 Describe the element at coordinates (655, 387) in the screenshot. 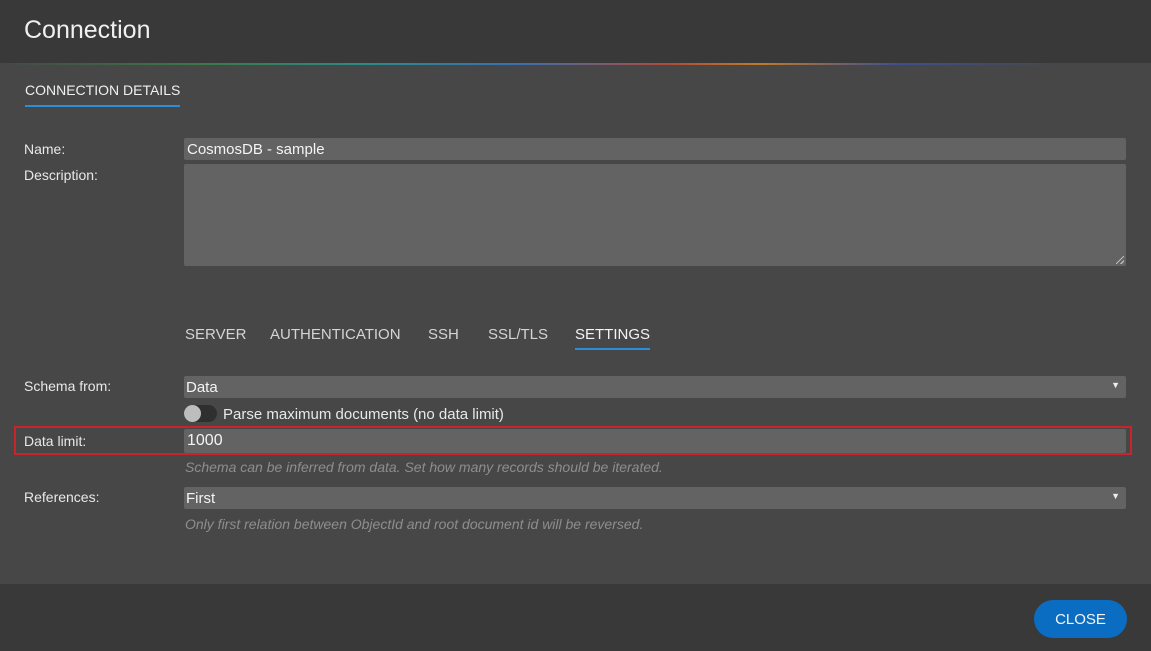

I see `schema-from-select: Data ▼` at that location.